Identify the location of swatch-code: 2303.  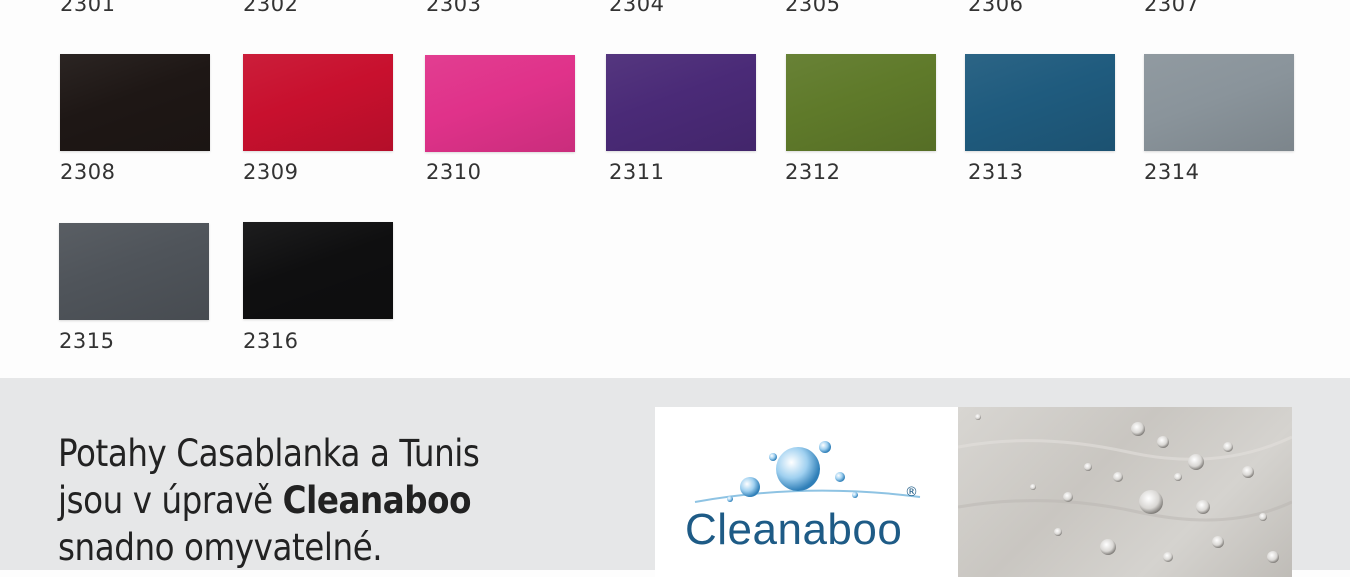
(454, 8).